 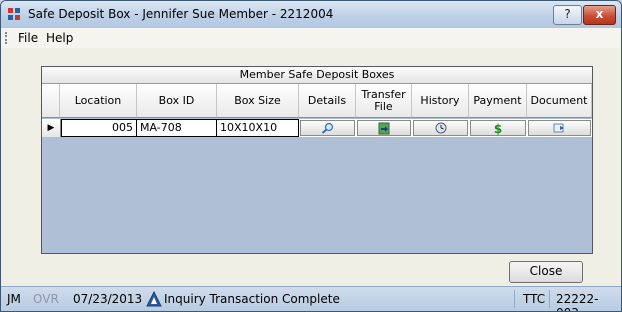 What do you see at coordinates (108, 299) in the screenshot?
I see `status-date: 07/23/2013` at bounding box center [108, 299].